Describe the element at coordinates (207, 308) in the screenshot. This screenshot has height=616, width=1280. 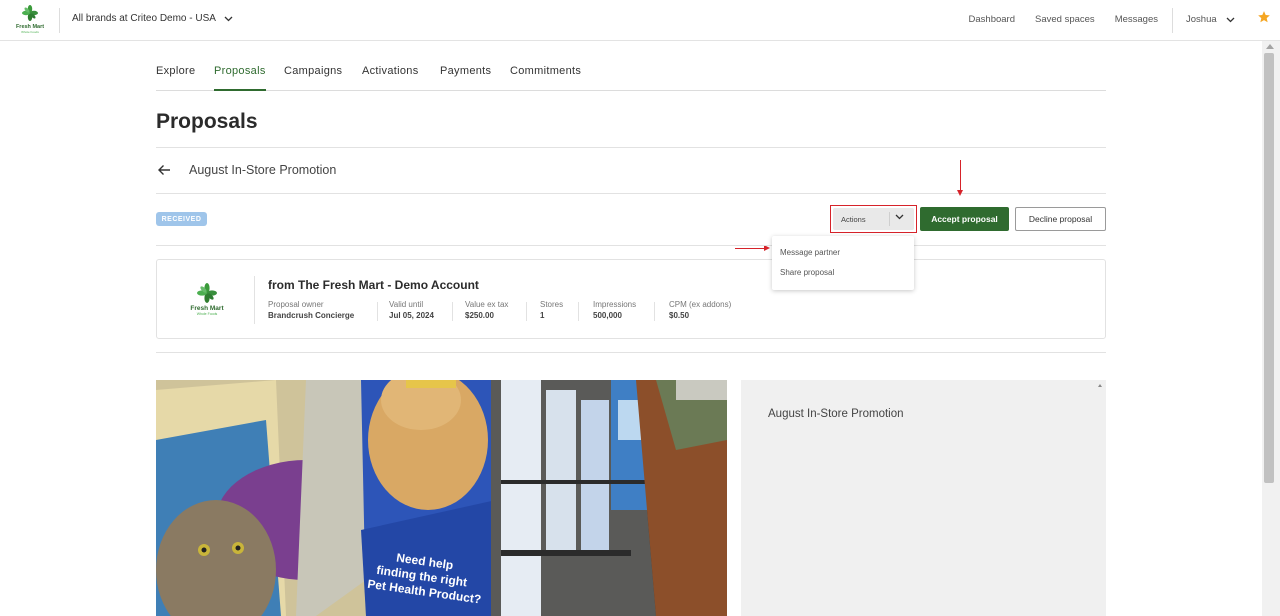
I see `svg-text: Fresh Mart` at that location.